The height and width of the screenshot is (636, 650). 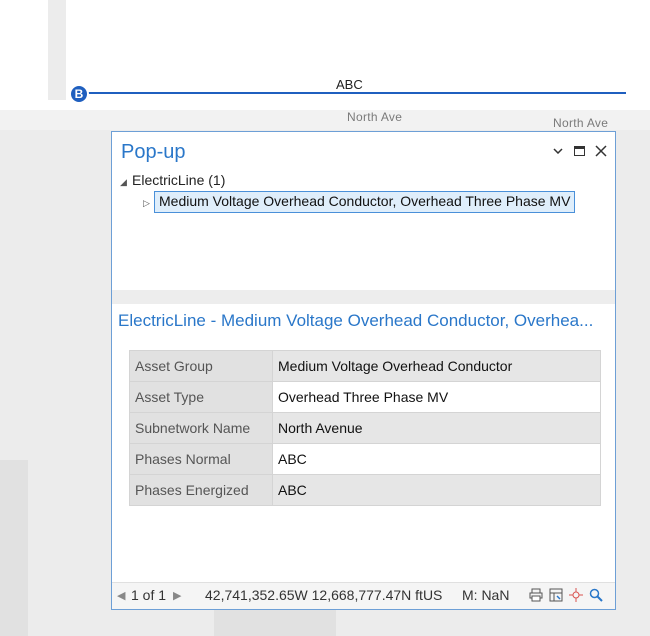 I want to click on table-row: Asset Type Overhead Three Phase MV, so click(x=365, y=397).